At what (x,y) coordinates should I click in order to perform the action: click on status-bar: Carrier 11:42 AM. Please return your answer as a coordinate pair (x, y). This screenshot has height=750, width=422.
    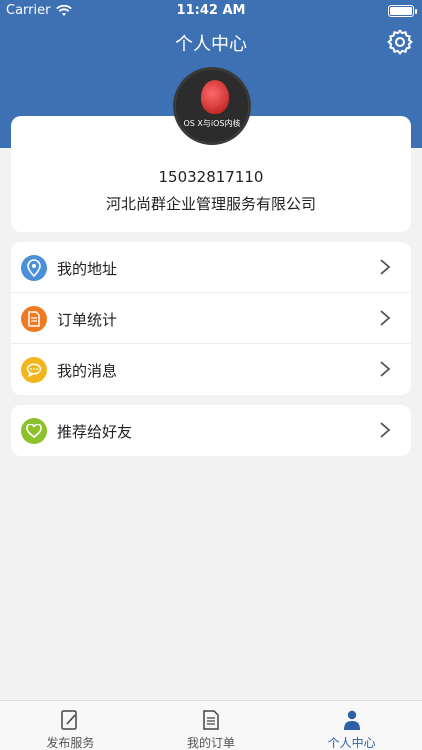
    Looking at the image, I should click on (211, 11).